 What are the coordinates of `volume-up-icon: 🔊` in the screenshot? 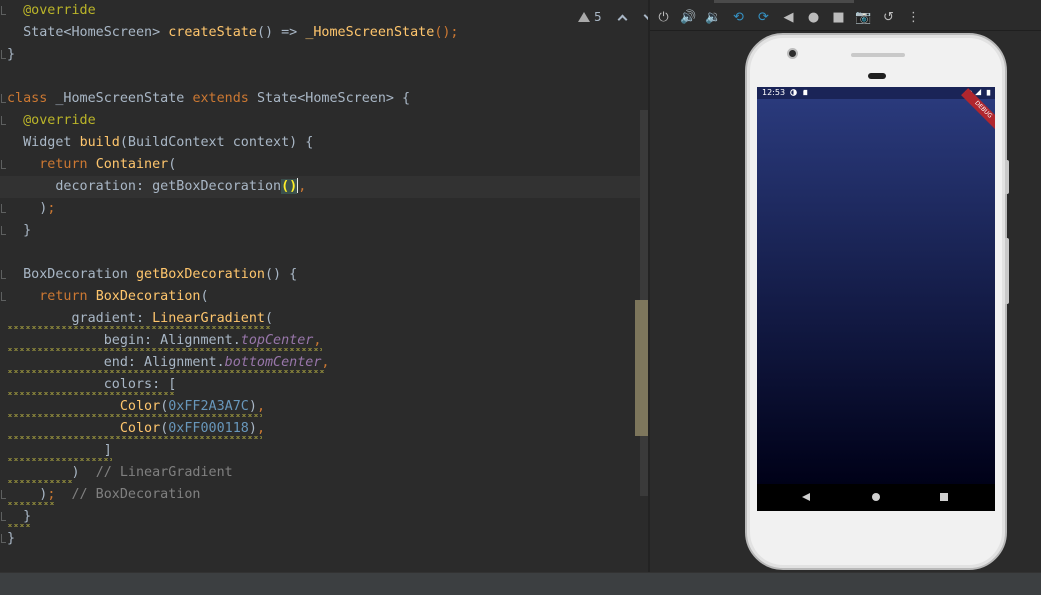 It's located at (688, 17).